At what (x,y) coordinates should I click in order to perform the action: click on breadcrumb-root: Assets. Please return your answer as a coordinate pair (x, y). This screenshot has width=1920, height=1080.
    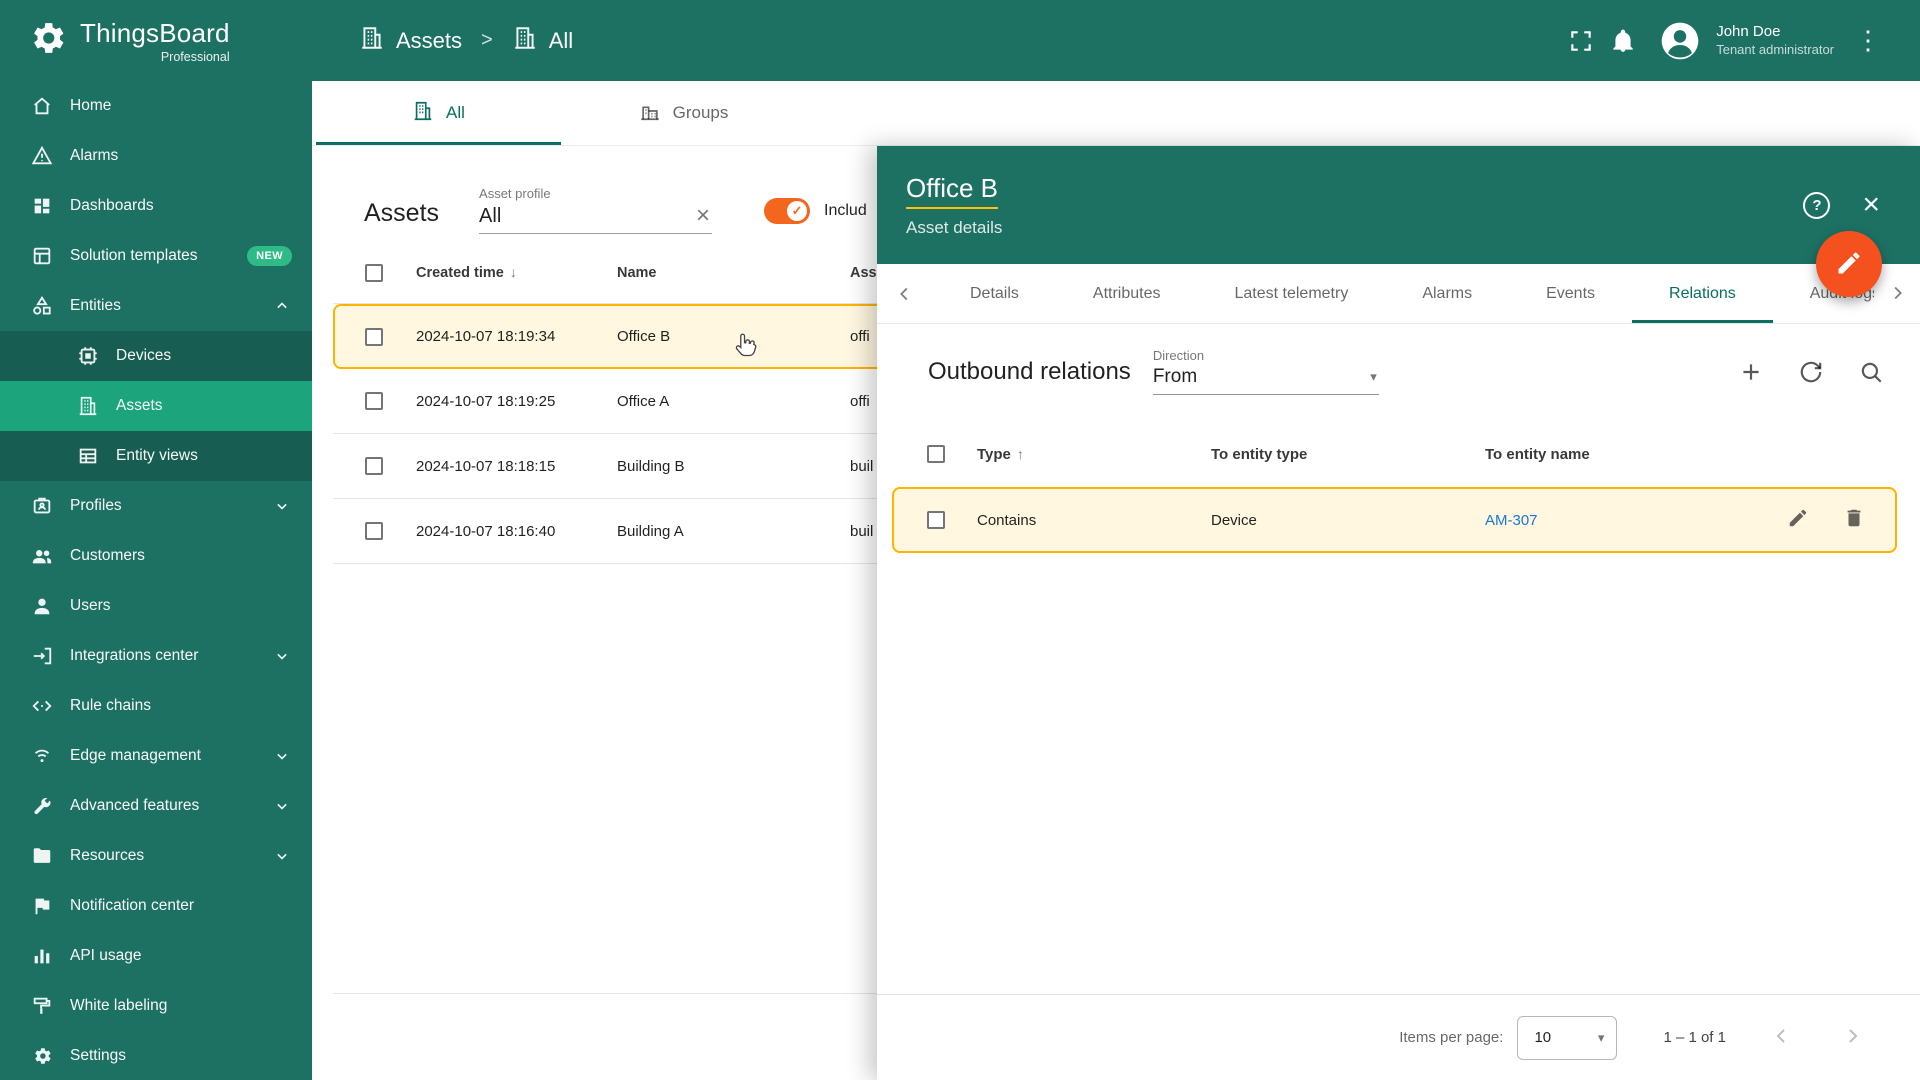
    Looking at the image, I should click on (429, 41).